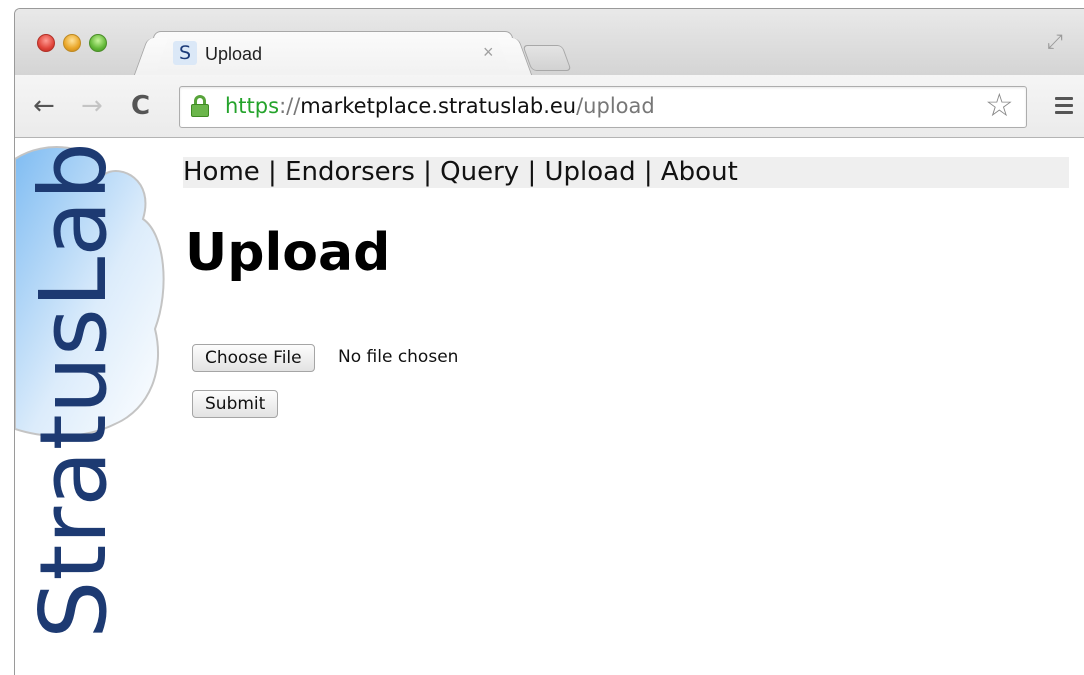 This screenshot has width=1084, height=675. I want to click on url-scheme: https, so click(252, 106).